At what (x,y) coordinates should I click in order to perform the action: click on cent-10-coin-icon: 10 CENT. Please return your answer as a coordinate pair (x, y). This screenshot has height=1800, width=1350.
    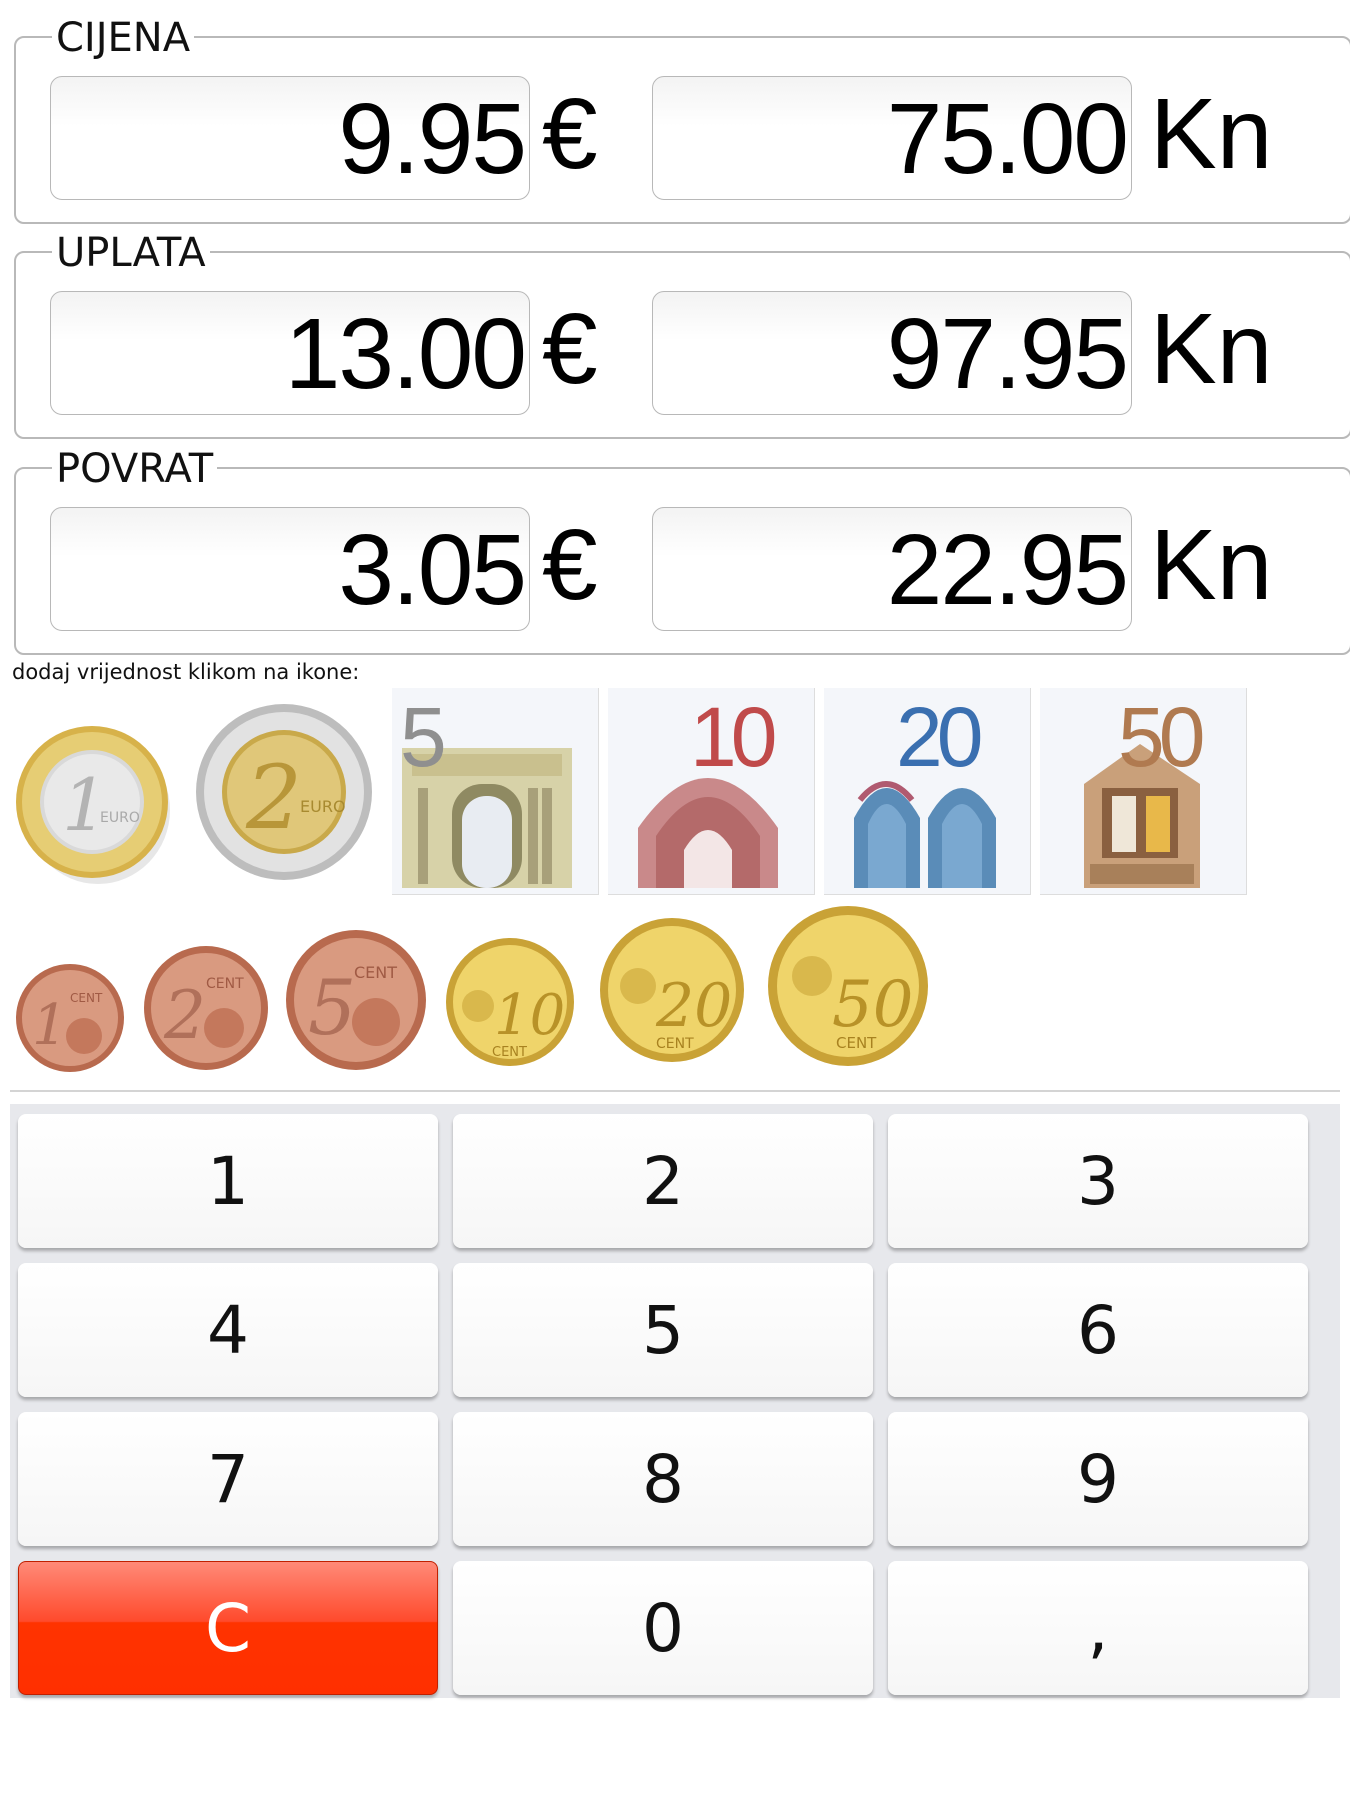
    Looking at the image, I should click on (510, 1002).